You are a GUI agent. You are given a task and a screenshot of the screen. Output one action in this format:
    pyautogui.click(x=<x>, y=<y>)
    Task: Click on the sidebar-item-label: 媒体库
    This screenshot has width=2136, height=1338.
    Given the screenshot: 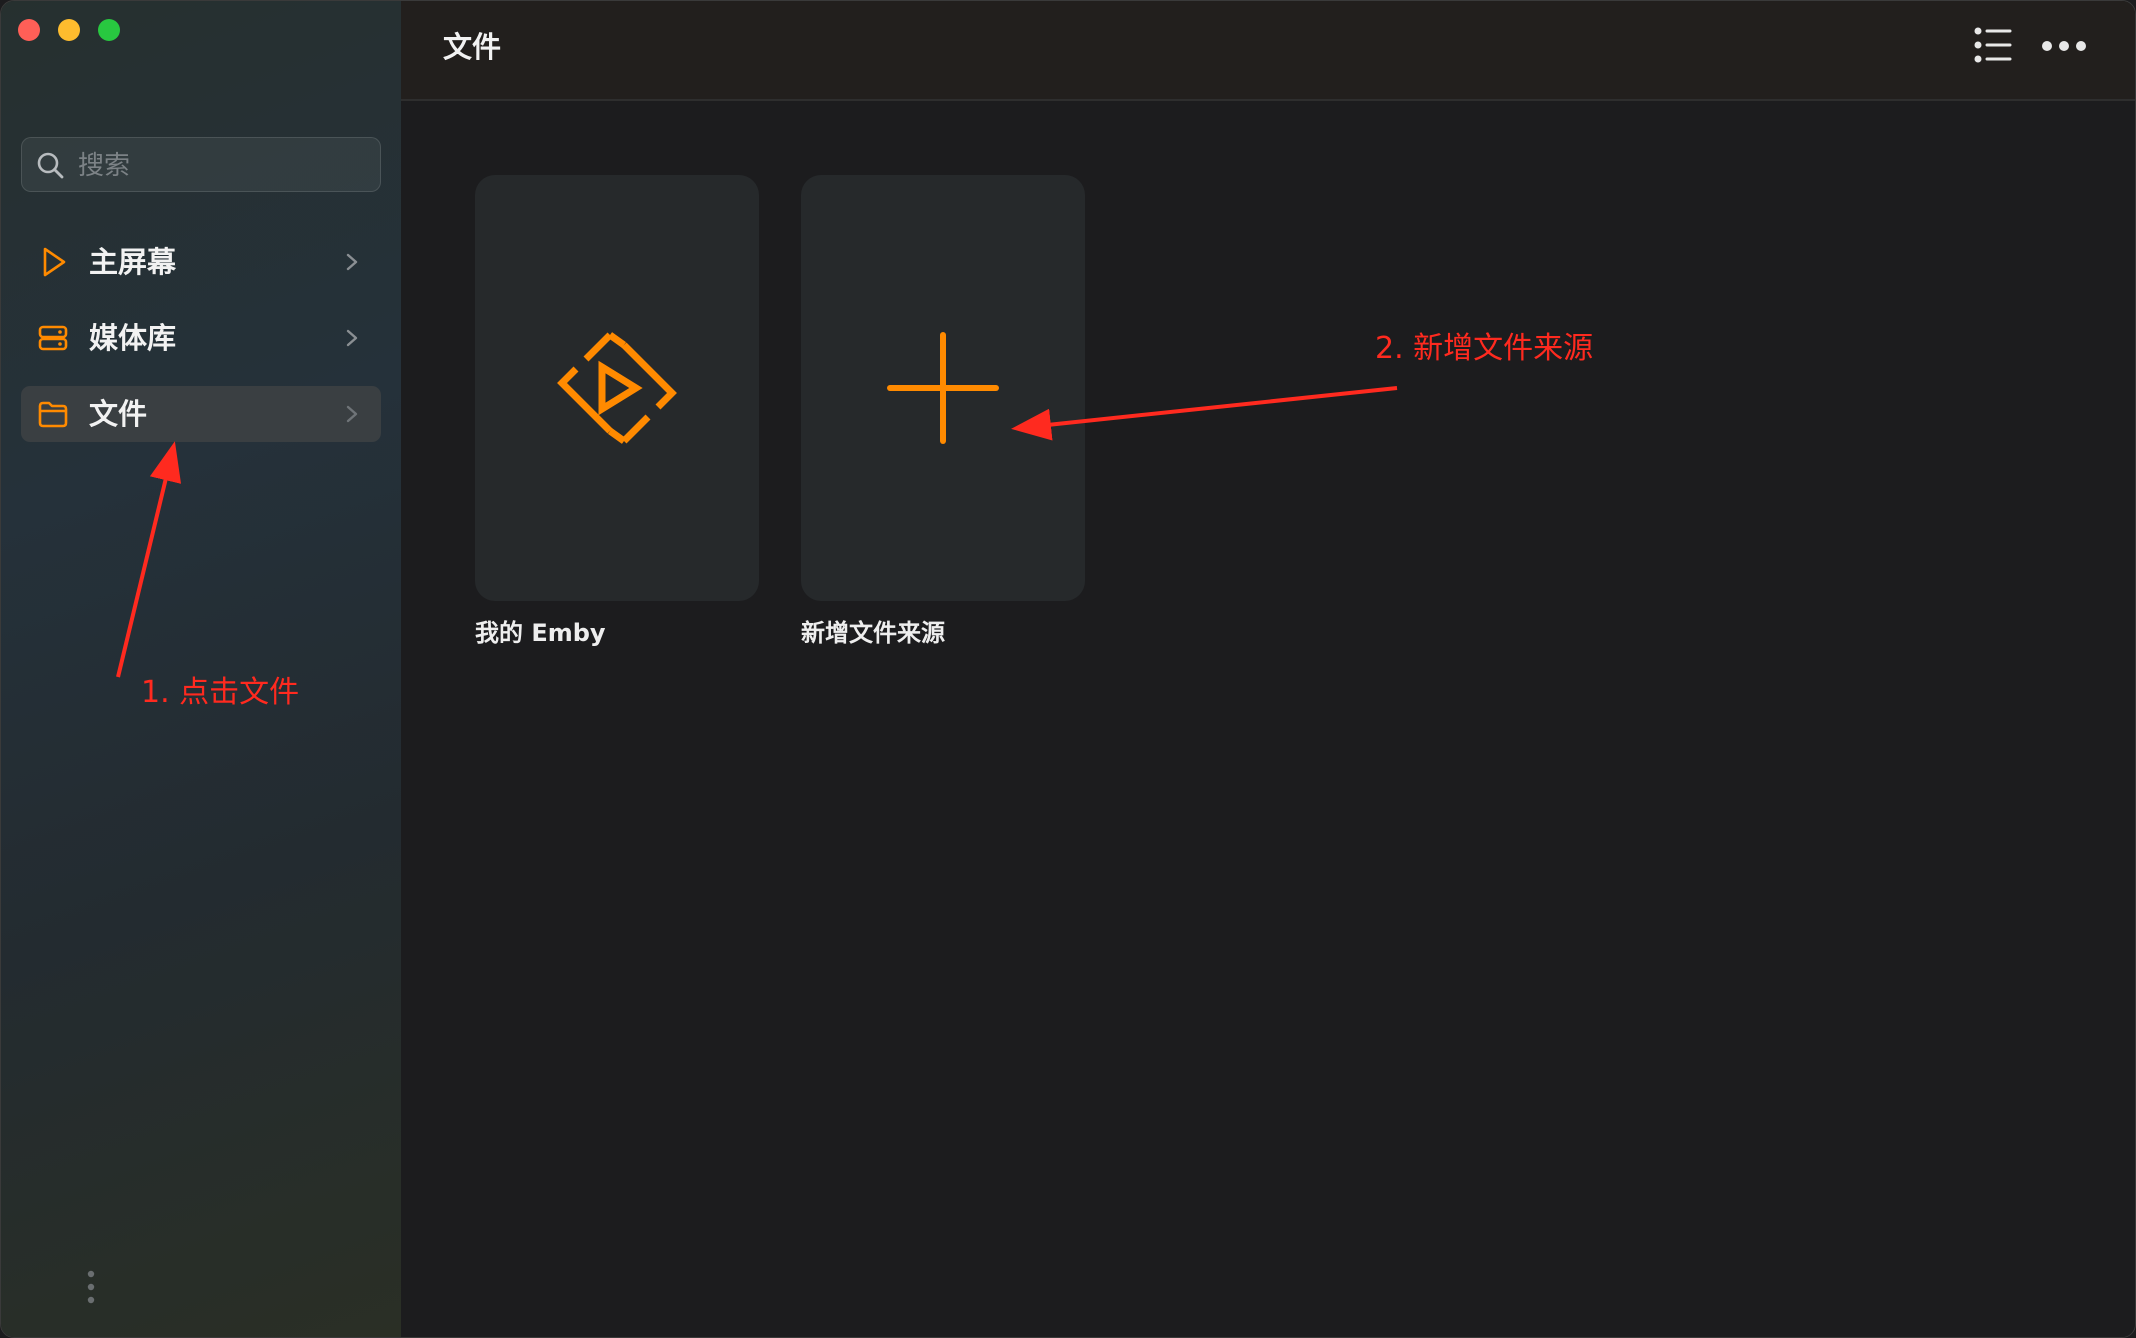 What is the action you would take?
    pyautogui.click(x=133, y=338)
    